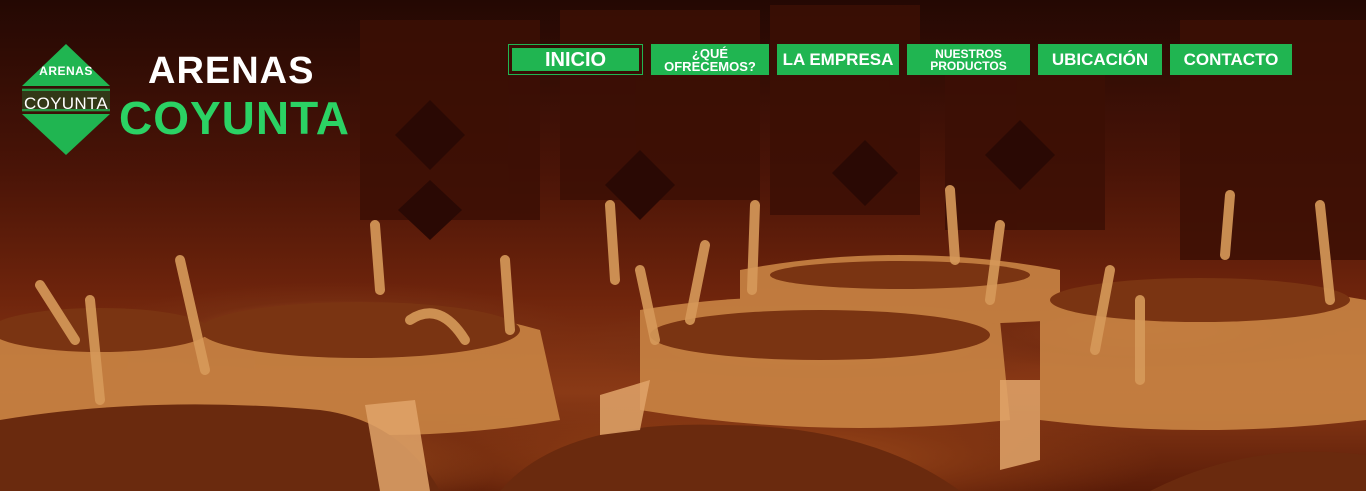 The image size is (1366, 491). I want to click on nav-item-que-ofrecemos: ¿QUÉ OFRECEMOS?, so click(710, 59).